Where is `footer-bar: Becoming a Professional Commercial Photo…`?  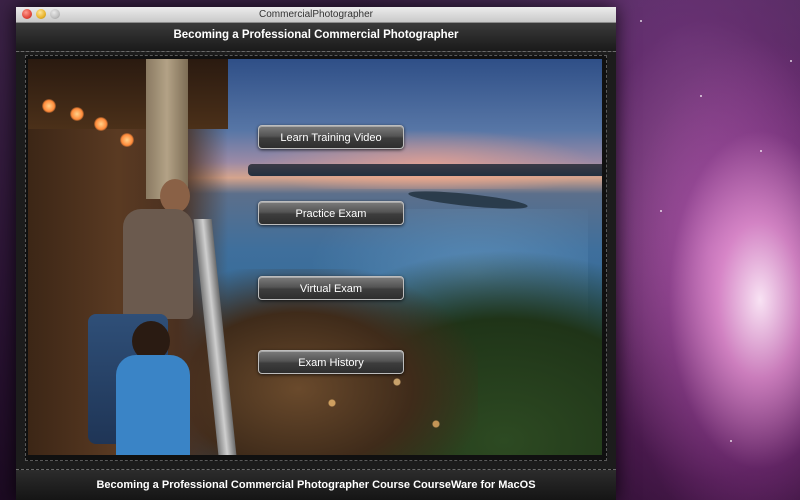 footer-bar: Becoming a Professional Commercial Photo… is located at coordinates (316, 484).